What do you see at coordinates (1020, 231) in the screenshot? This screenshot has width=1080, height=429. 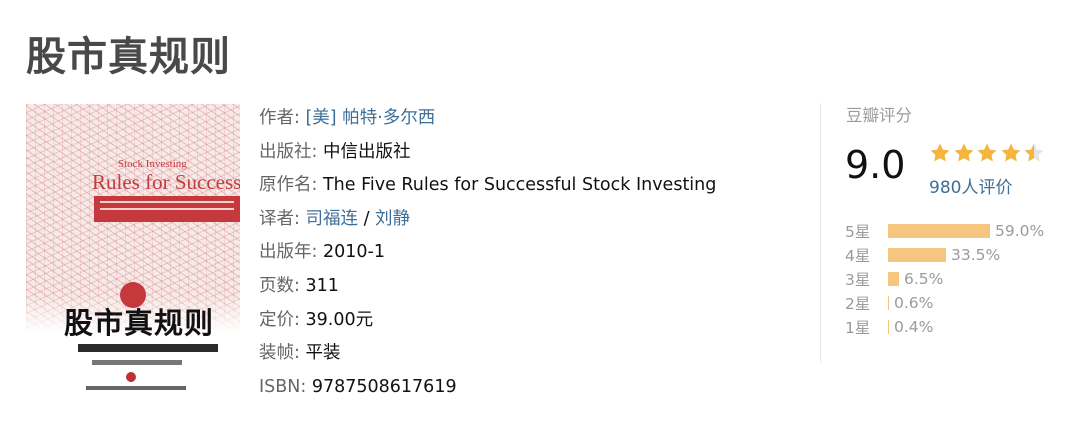 I see `rating-row-percent: 59.0%` at bounding box center [1020, 231].